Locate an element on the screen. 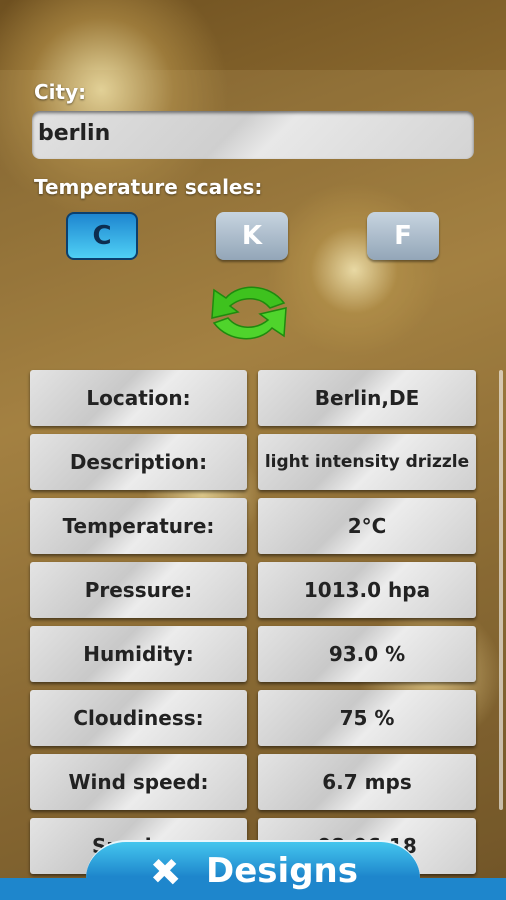 This screenshot has height=900, width=506. scales-label: Temperature scales: is located at coordinates (148, 187).